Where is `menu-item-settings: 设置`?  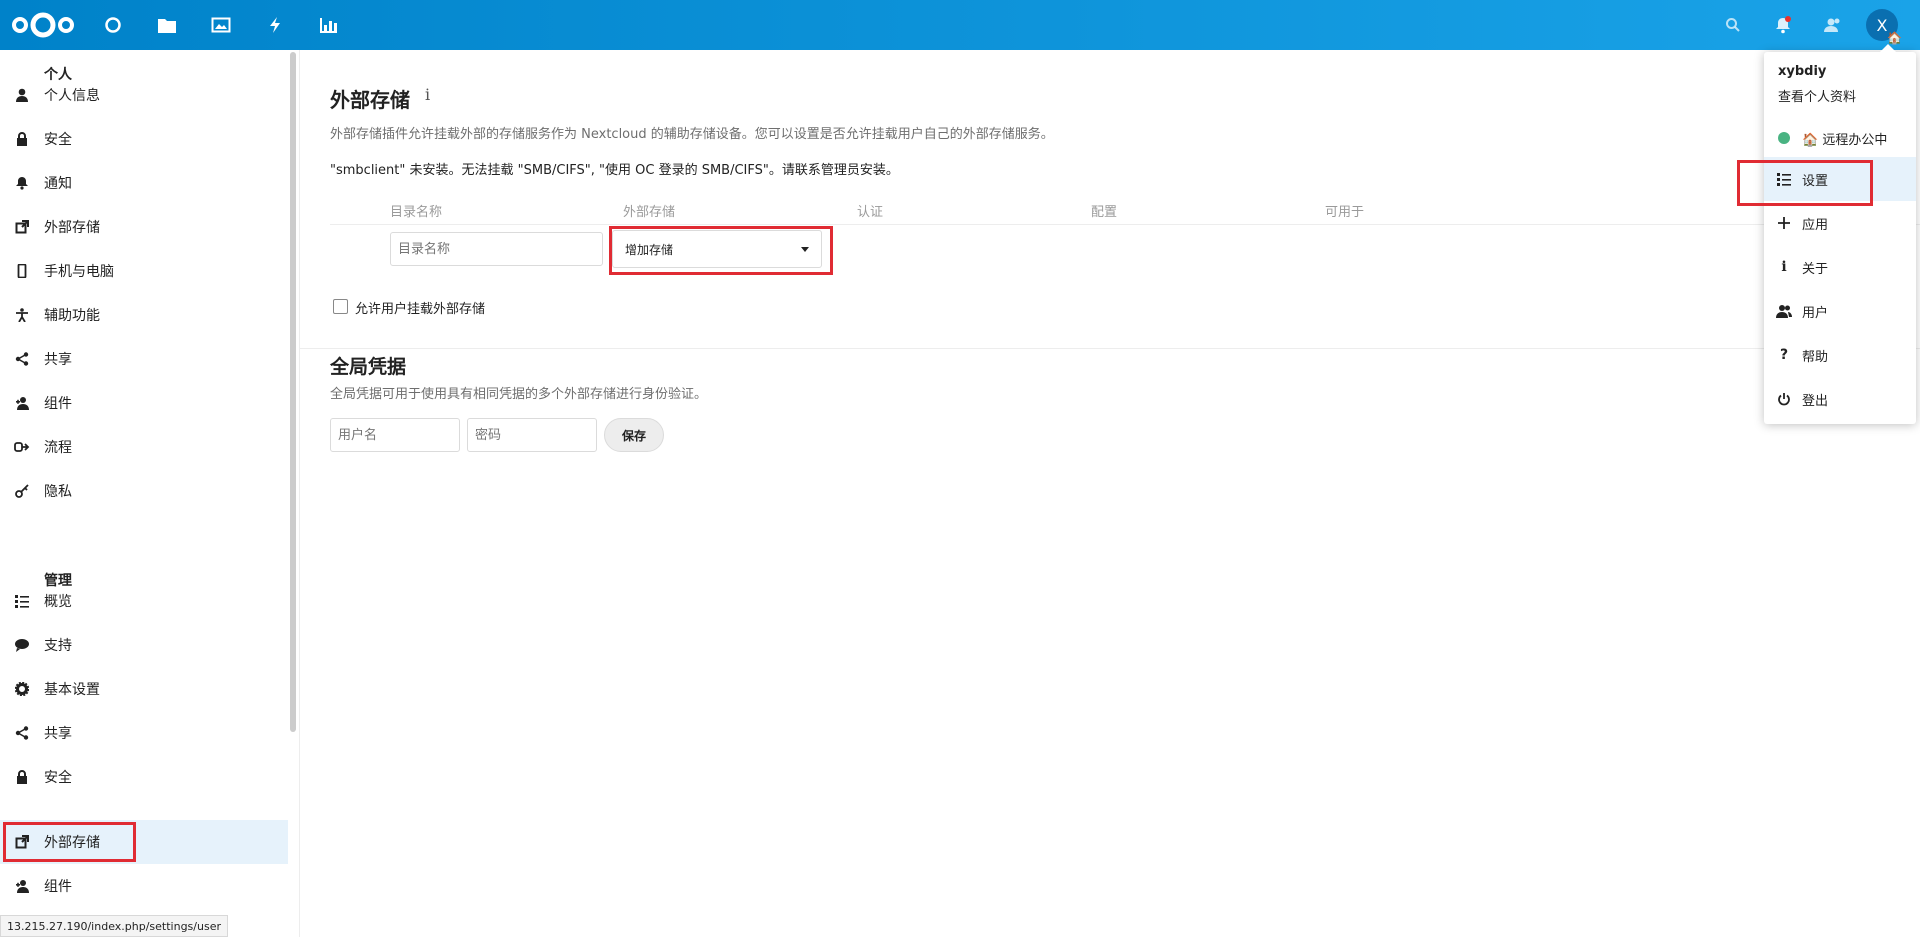
menu-item-settings: 设置 is located at coordinates (1840, 179).